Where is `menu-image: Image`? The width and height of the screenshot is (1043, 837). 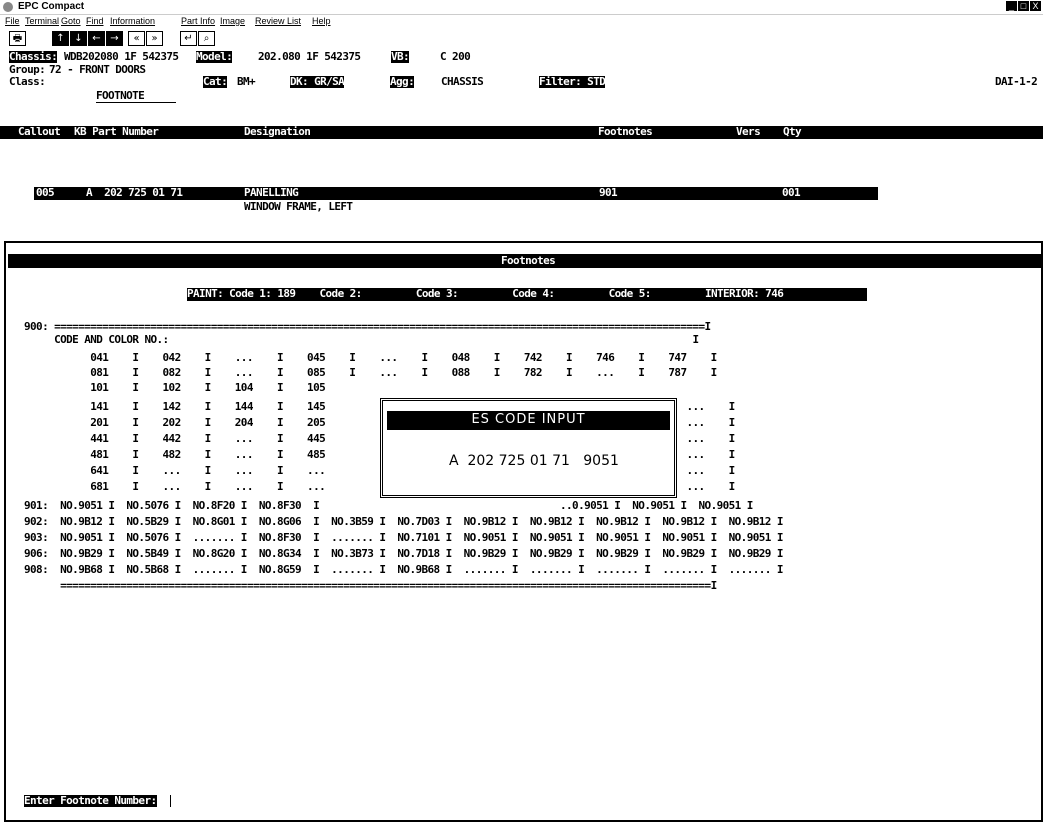
menu-image: Image is located at coordinates (232, 21).